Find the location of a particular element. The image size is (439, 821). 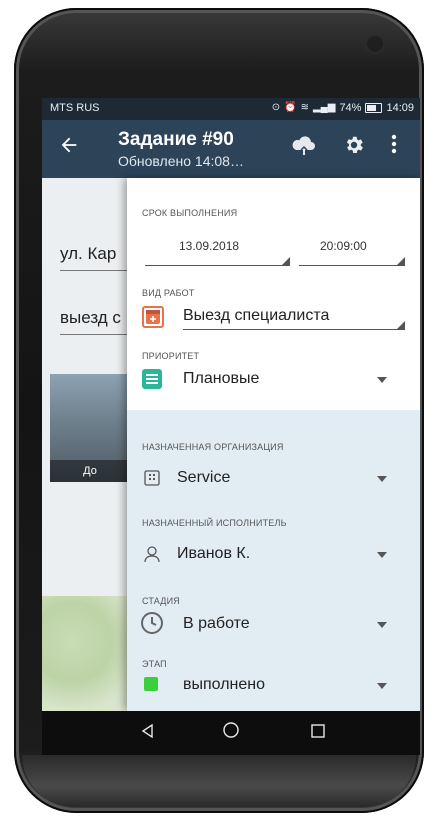

work-type-svg is located at coordinates (153, 317).